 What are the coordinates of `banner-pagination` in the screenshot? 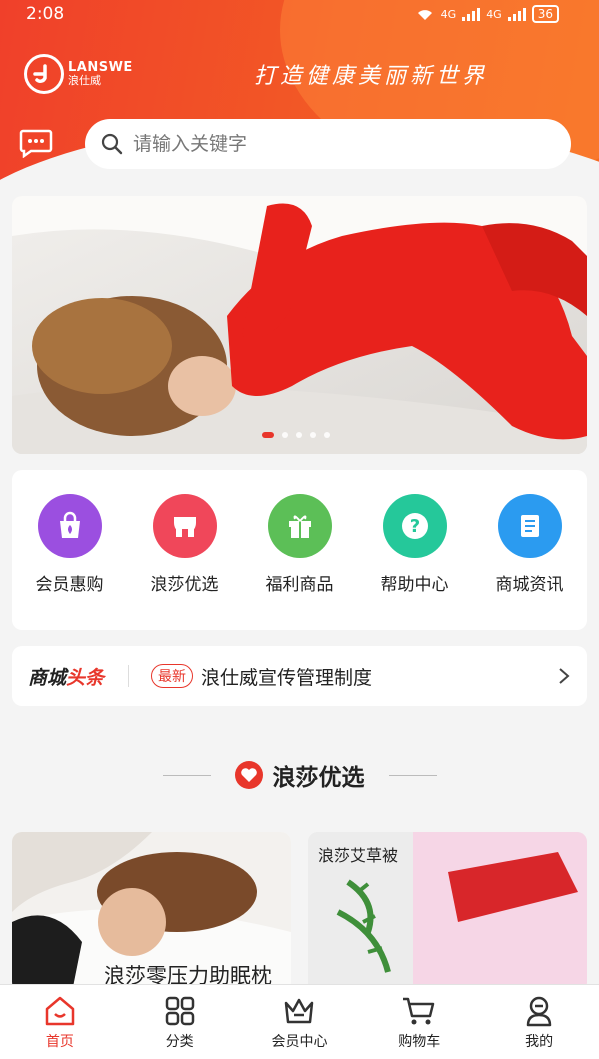 It's located at (296, 435).